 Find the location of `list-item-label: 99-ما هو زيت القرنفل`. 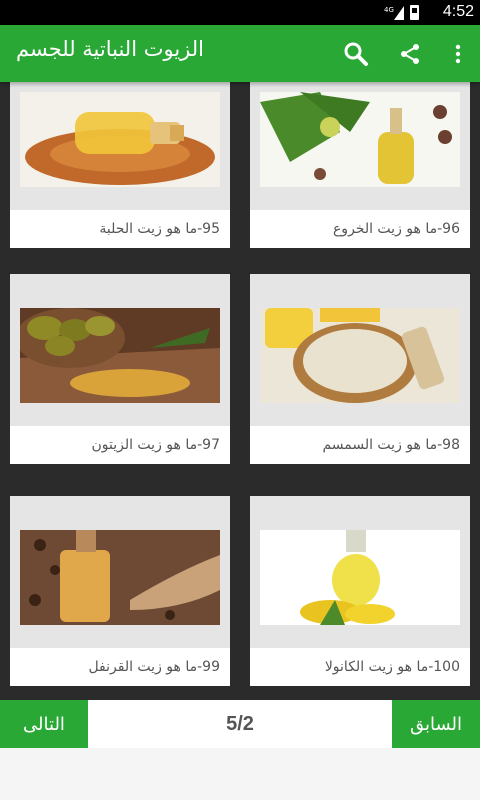

list-item-label: 99-ما هو زيت القرنفل is located at coordinates (120, 667).